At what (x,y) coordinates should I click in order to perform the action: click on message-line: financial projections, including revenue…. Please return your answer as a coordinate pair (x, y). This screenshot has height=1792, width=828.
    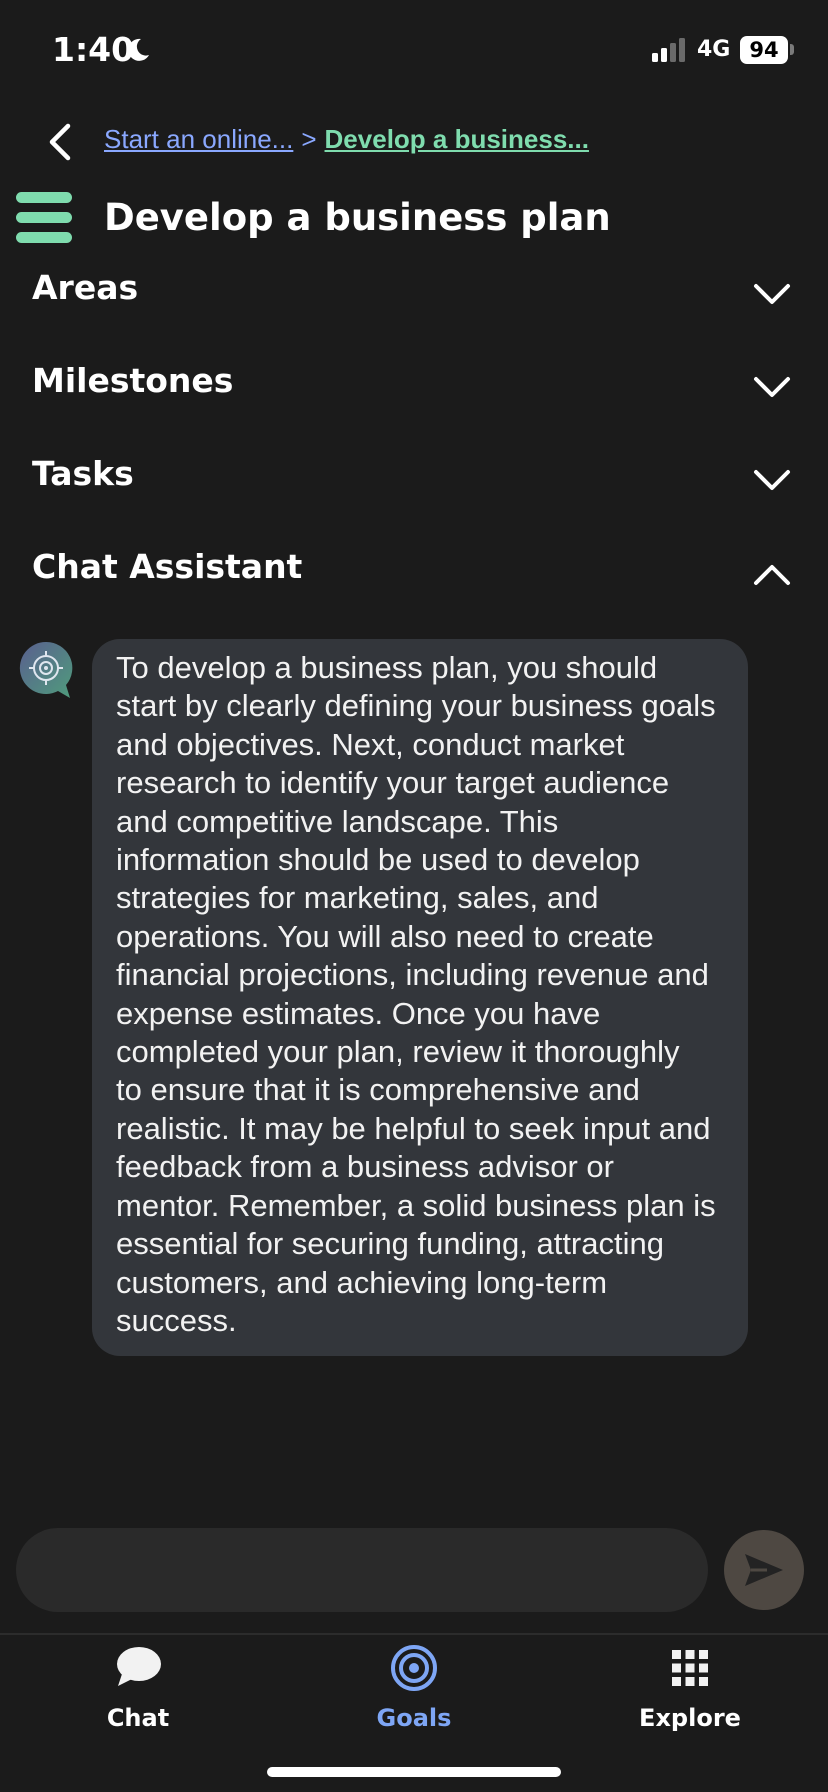
    Looking at the image, I should click on (412, 975).